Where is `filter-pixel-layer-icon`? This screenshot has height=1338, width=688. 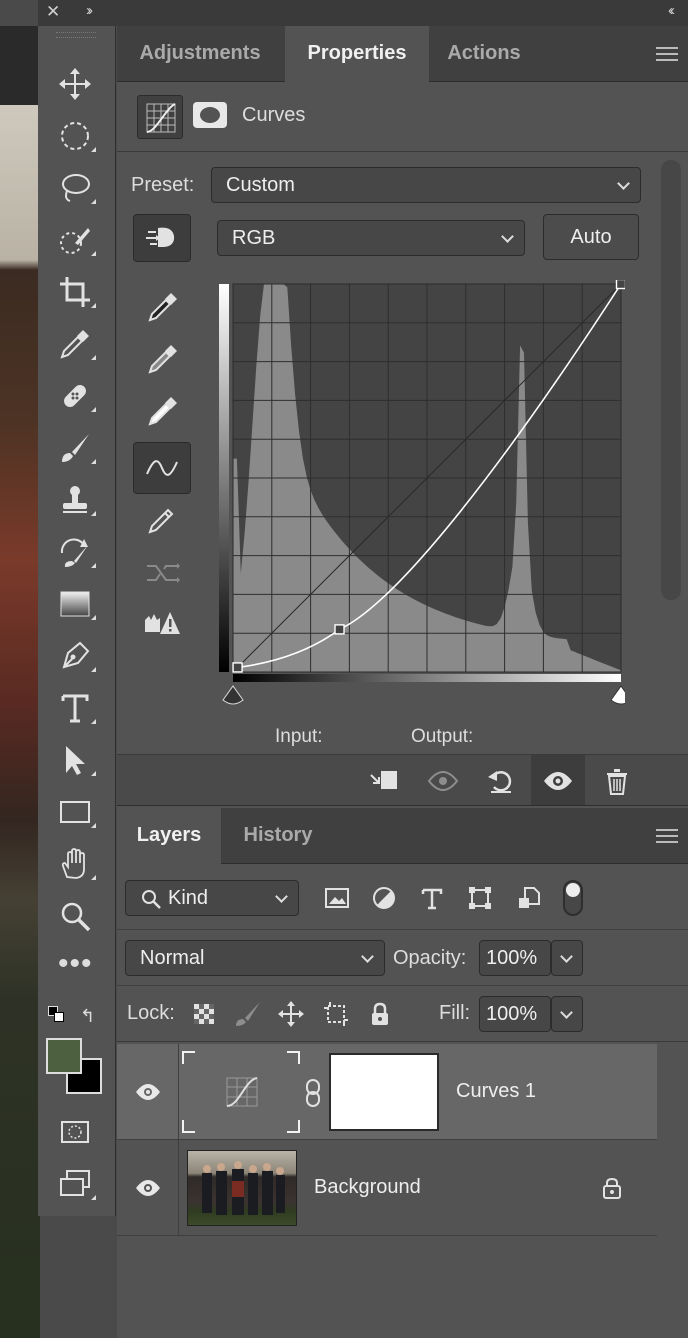 filter-pixel-layer-icon is located at coordinates (337, 898).